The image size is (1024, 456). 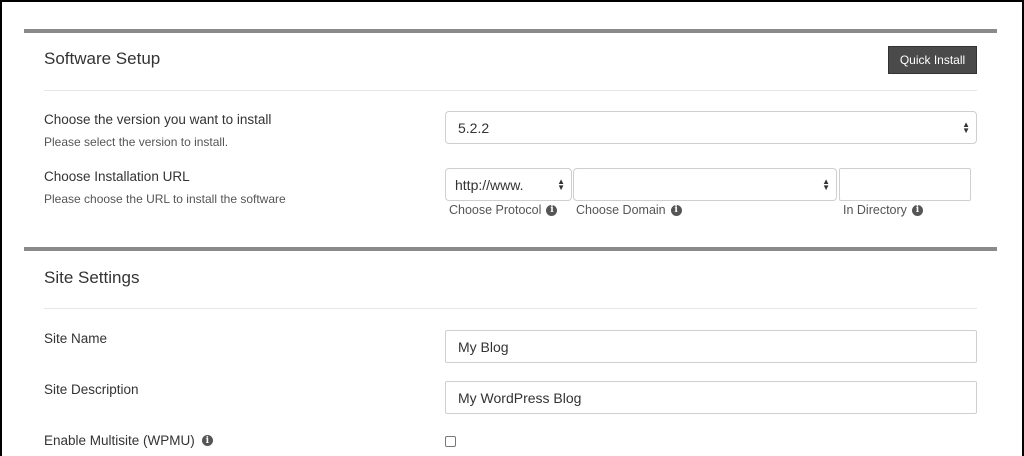 What do you see at coordinates (474, 127) in the screenshot?
I see `version-select-value: 5.2.2` at bounding box center [474, 127].